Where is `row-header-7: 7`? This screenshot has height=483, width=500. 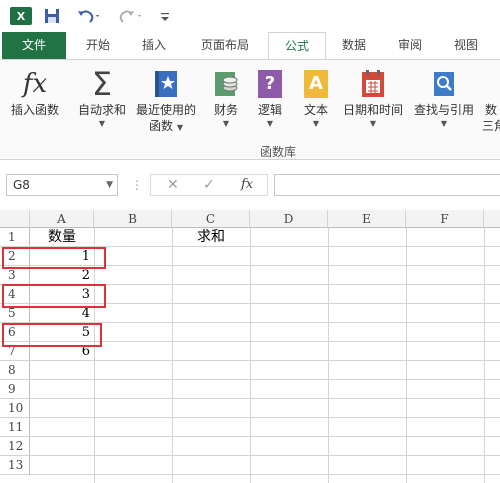
row-header-7: 7 is located at coordinates (15, 351).